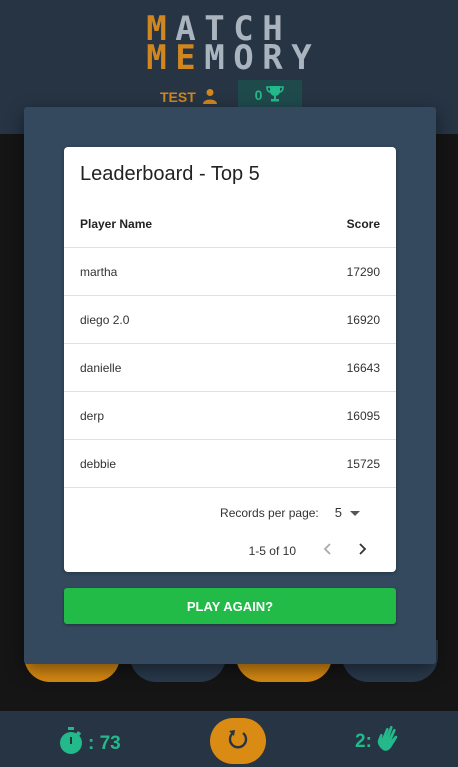 This screenshot has height=767, width=458. What do you see at coordinates (328, 550) in the screenshot?
I see `prev-page-icon` at bounding box center [328, 550].